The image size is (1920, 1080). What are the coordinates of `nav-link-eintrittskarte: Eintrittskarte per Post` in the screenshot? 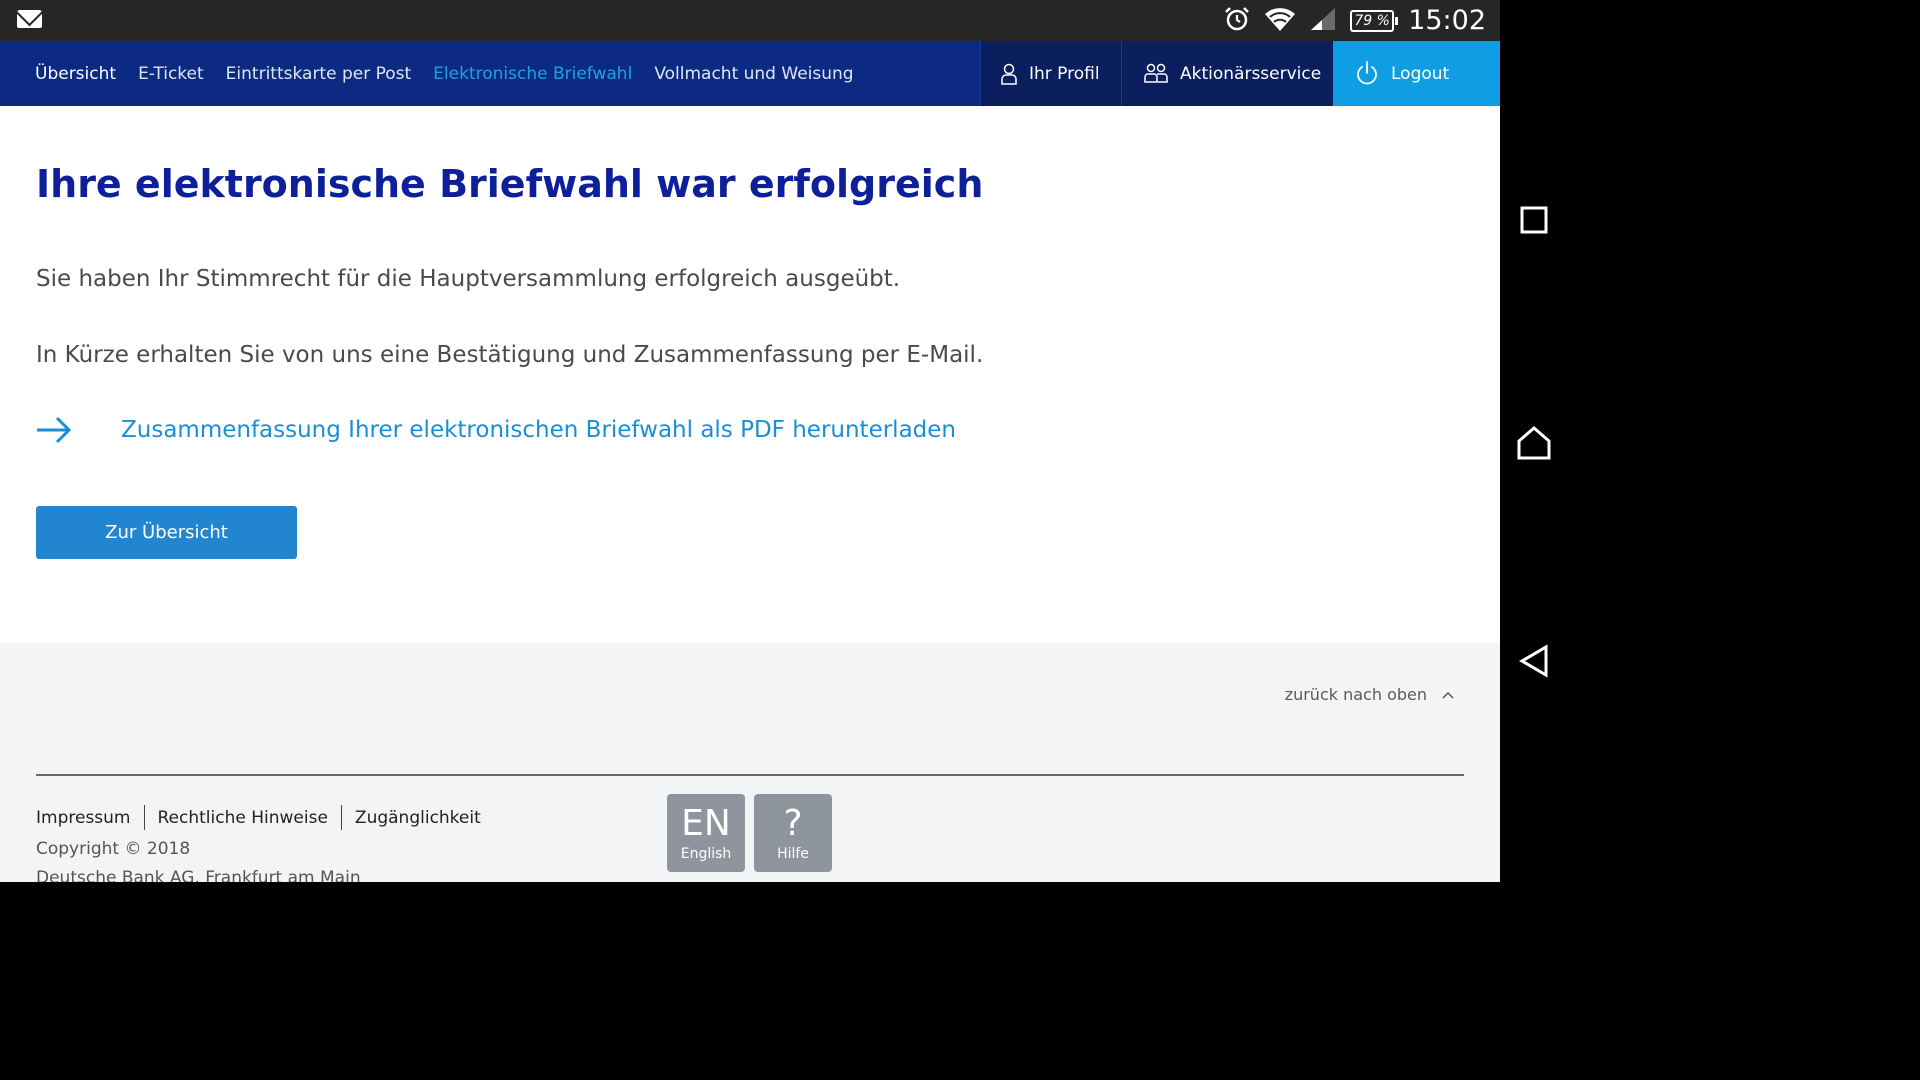 It's located at (319, 74).